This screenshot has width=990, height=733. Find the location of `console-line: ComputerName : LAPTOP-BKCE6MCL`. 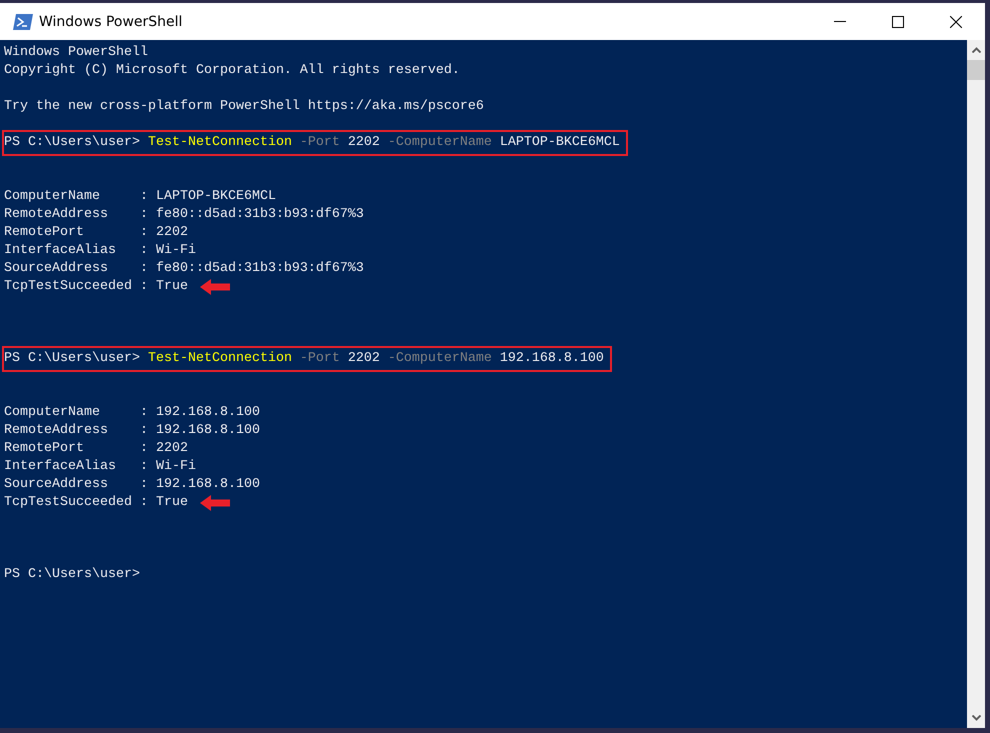

console-line: ComputerName : LAPTOP-BKCE6MCL is located at coordinates (140, 197).